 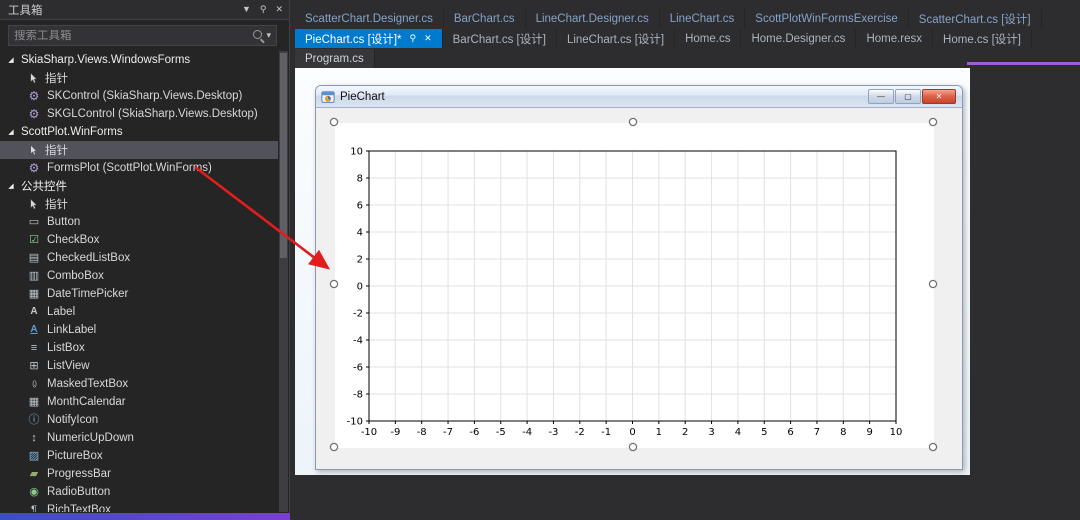 What do you see at coordinates (73, 420) in the screenshot?
I see `toolbox-item-label: NotifyIcon` at bounding box center [73, 420].